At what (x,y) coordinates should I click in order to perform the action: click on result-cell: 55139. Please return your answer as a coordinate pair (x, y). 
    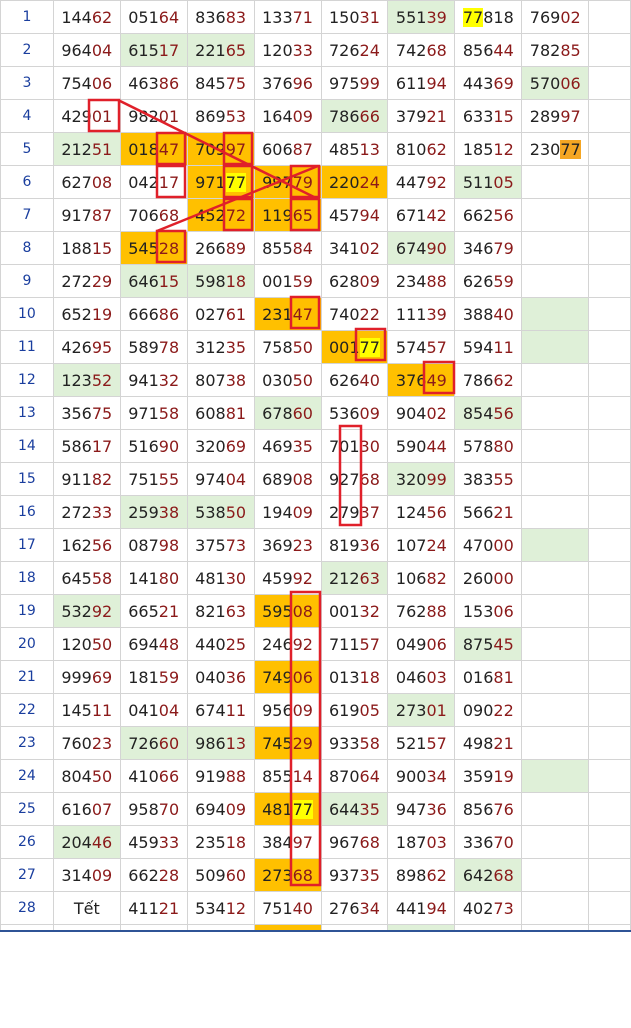
    Looking at the image, I should click on (421, 17).